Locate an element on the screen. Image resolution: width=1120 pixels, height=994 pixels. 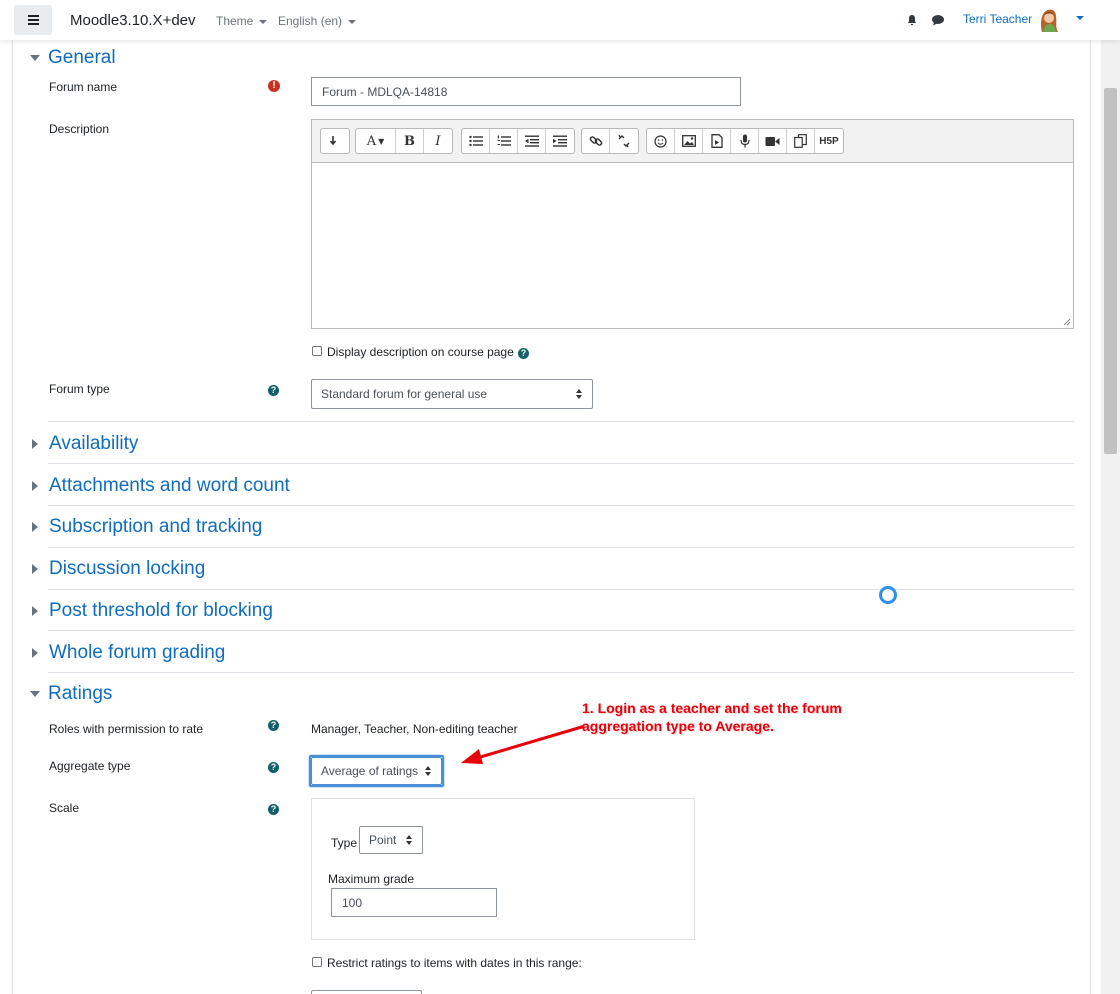
toolbar-group-links is located at coordinates (610, 141).